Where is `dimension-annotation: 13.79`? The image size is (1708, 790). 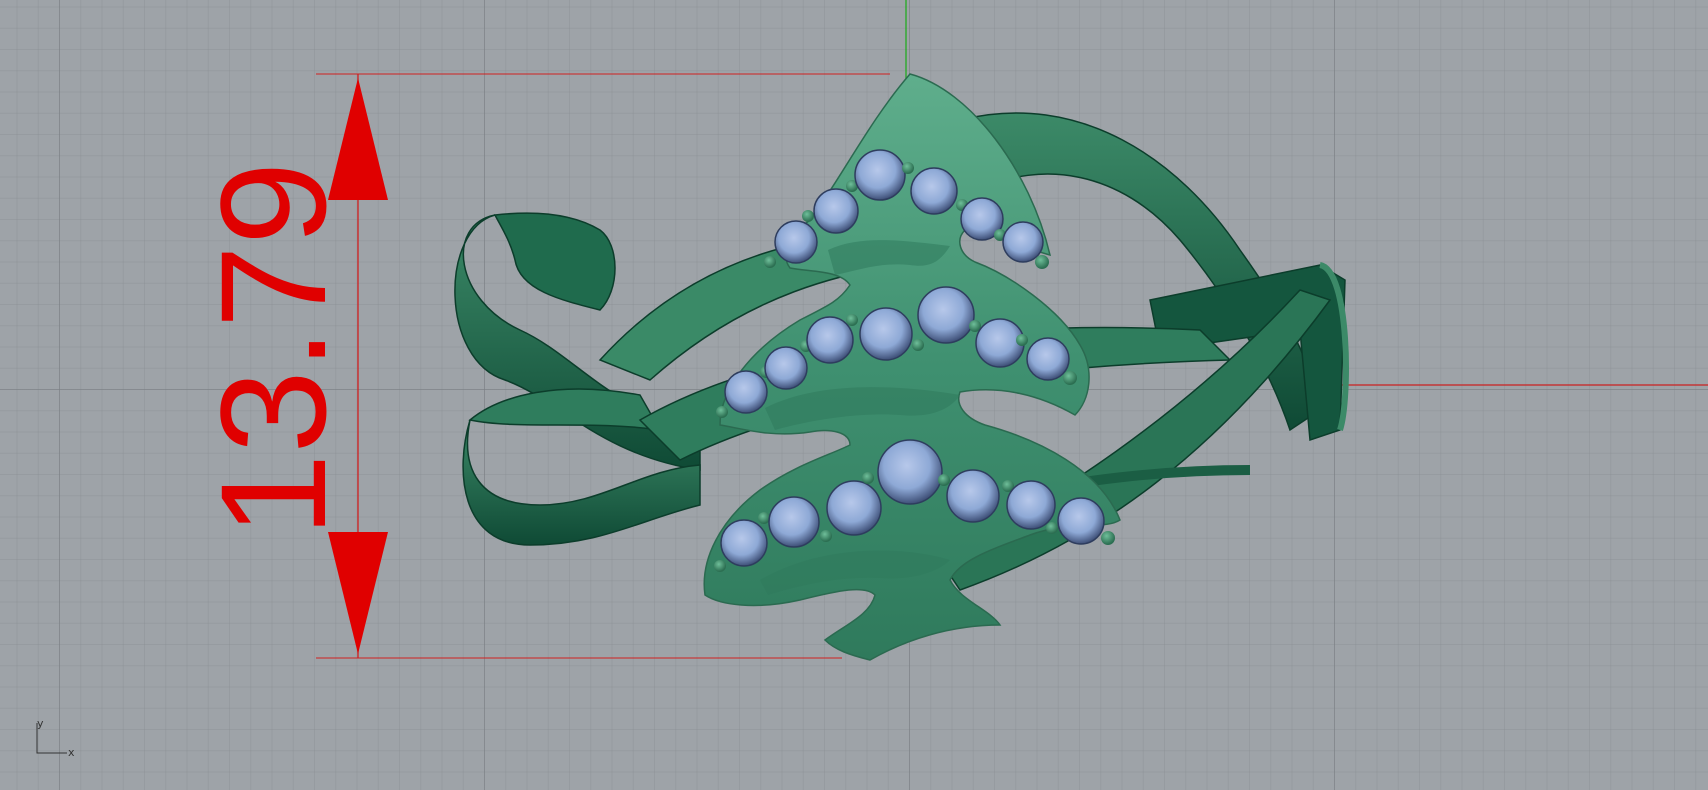 dimension-annotation: 13.79 is located at coordinates (288, 366).